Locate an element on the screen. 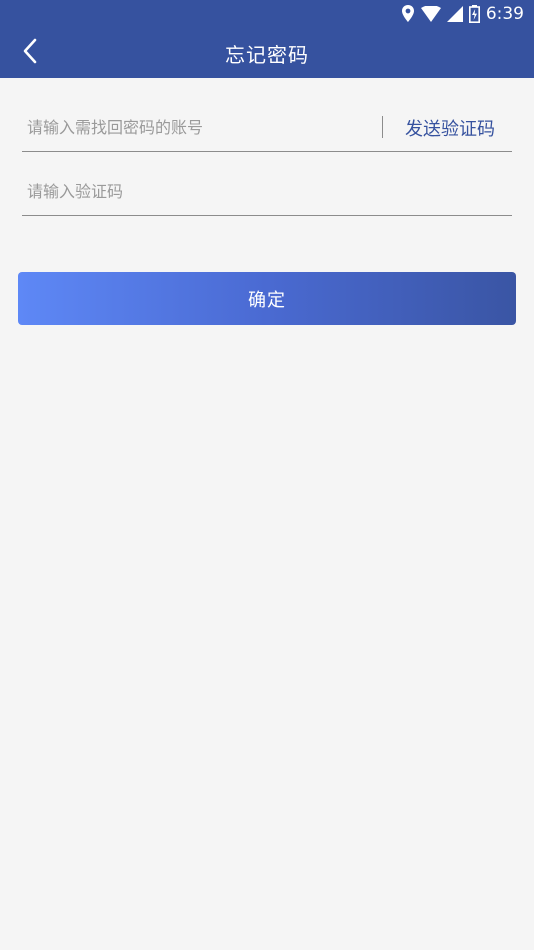 This screenshot has width=534, height=950. code-field-row is located at coordinates (267, 192).